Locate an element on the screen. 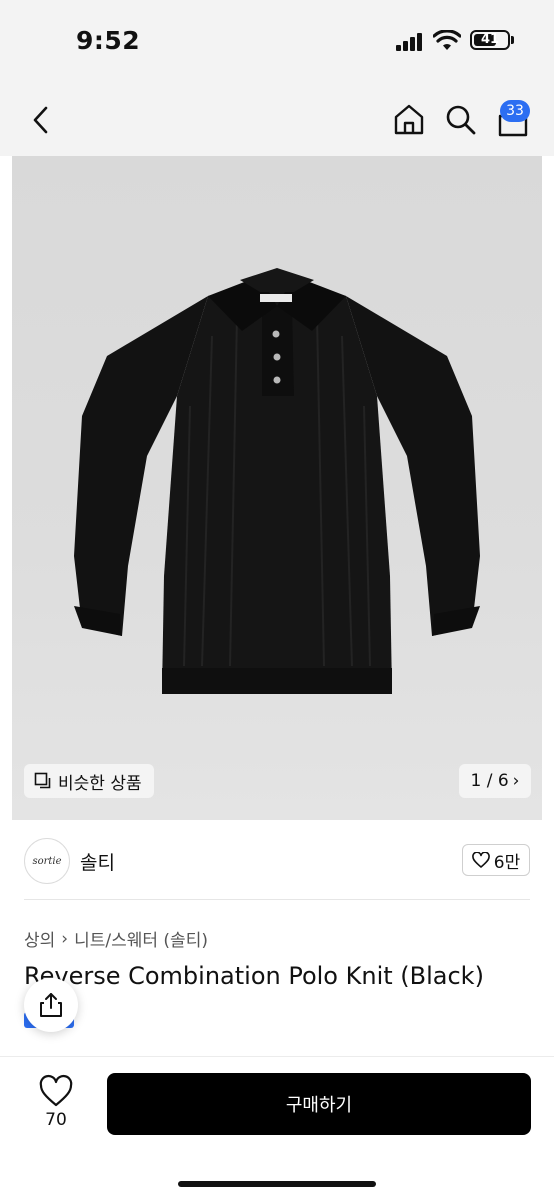  similar-products-button: 비슷한 상품 is located at coordinates (89, 781).